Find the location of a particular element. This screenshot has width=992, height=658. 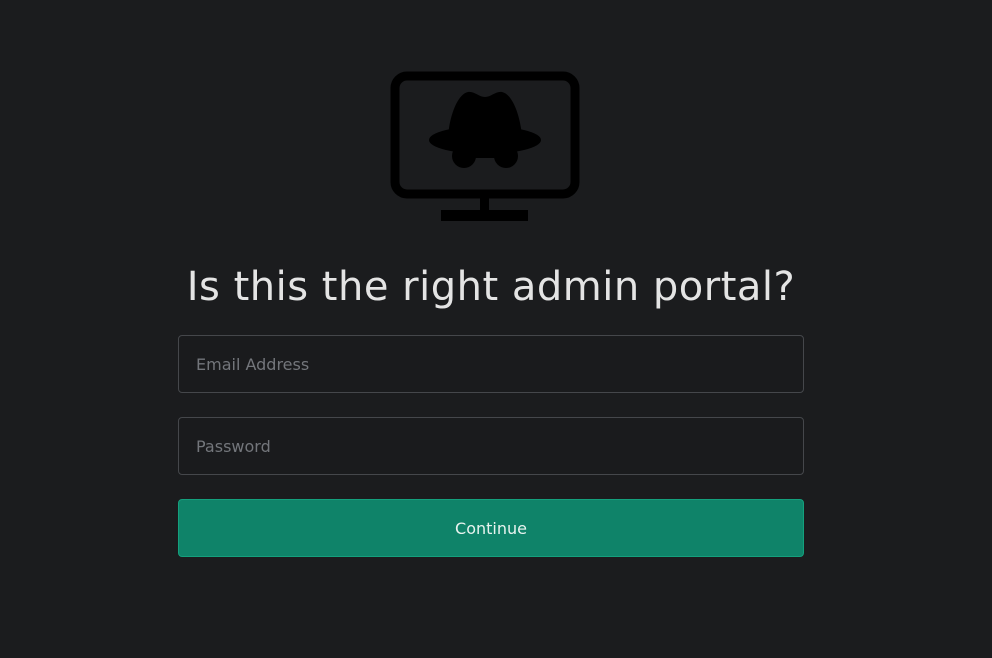

page-title: Is this the right admin portal? is located at coordinates (491, 287).